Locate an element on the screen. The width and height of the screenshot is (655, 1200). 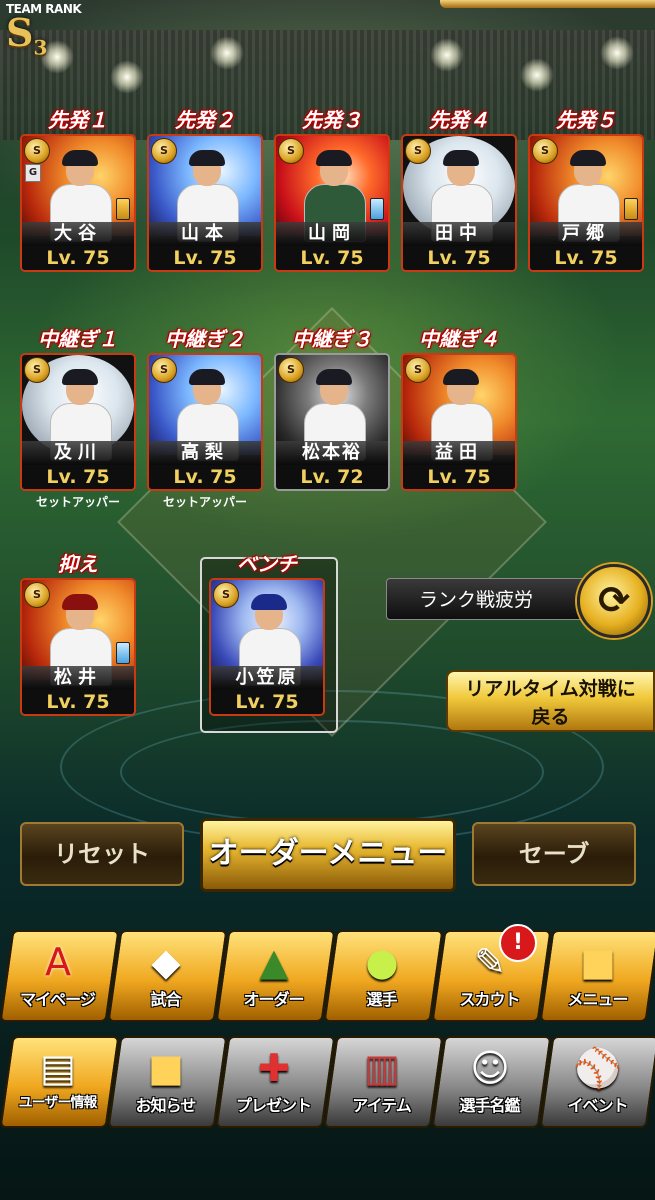
slot-label: 中継ぎ２ is located at coordinates (205, 339).